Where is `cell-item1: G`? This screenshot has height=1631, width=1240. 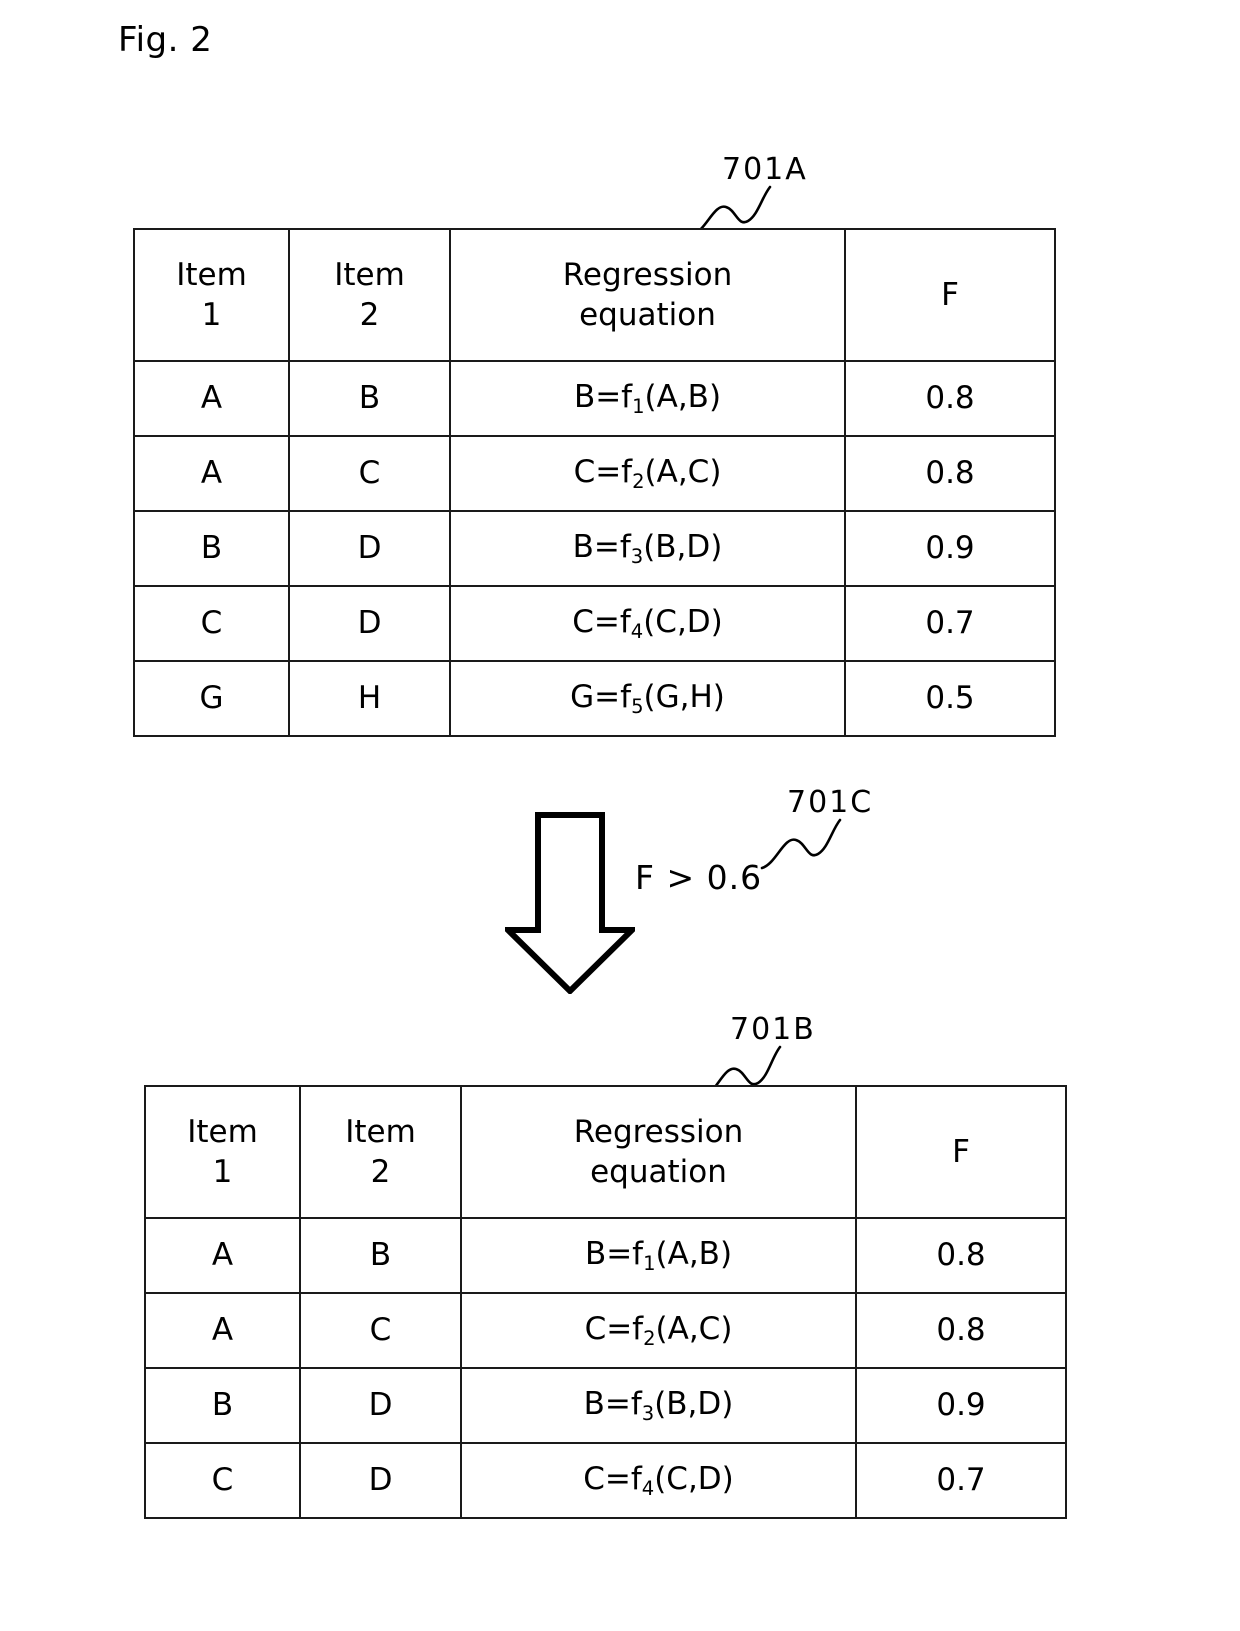
cell-item1: G is located at coordinates (211, 698).